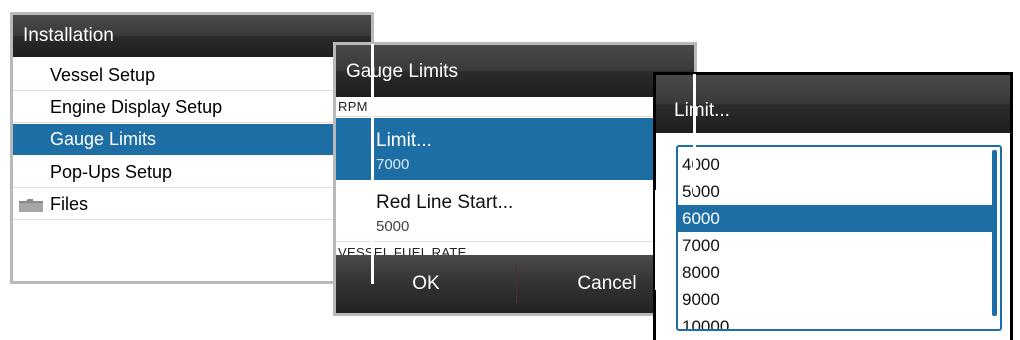 The image size is (1020, 340). I want to click on section-rpm: RPM, so click(353, 106).